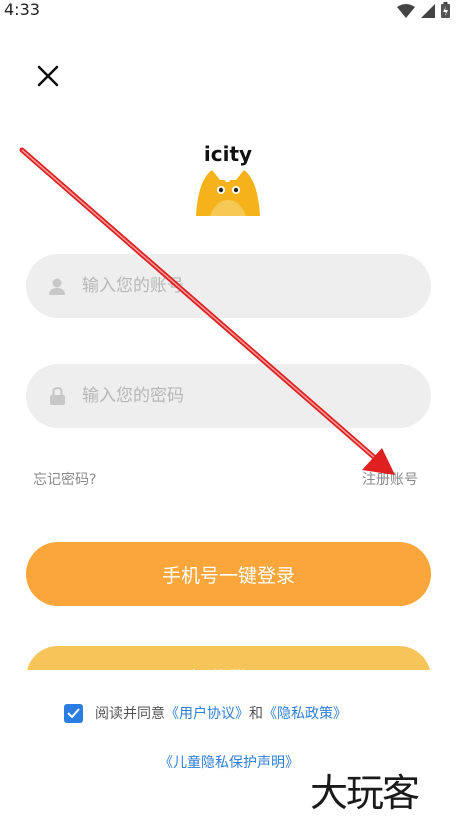  Describe the element at coordinates (445, 12) in the screenshot. I see `battery-icon` at that location.